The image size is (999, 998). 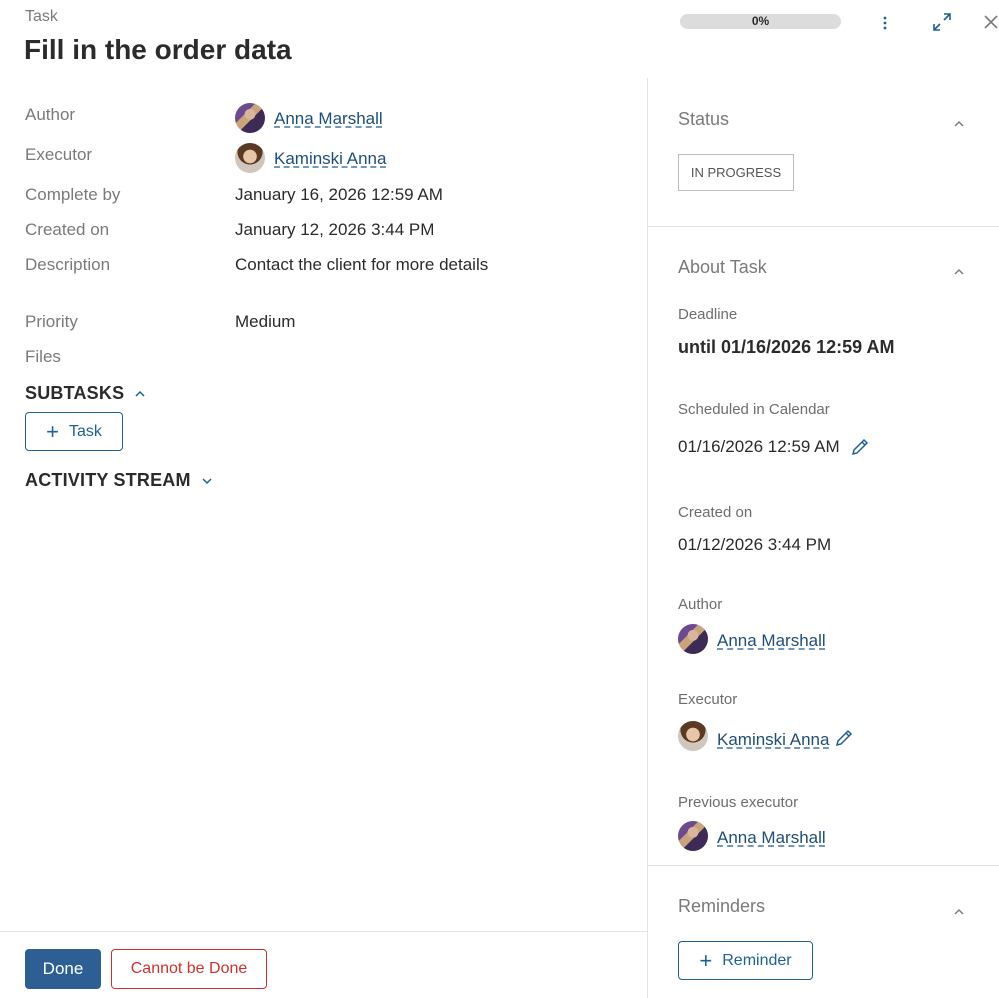 What do you see at coordinates (959, 912) in the screenshot?
I see `reminders-collapse-icon` at bounding box center [959, 912].